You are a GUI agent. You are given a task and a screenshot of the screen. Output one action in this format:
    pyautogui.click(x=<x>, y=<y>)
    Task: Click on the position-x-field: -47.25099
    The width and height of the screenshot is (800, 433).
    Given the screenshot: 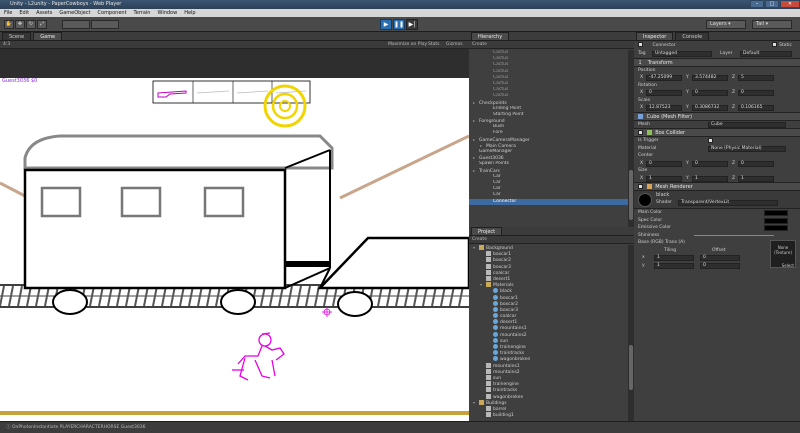 What is the action you would take?
    pyautogui.click(x=664, y=78)
    